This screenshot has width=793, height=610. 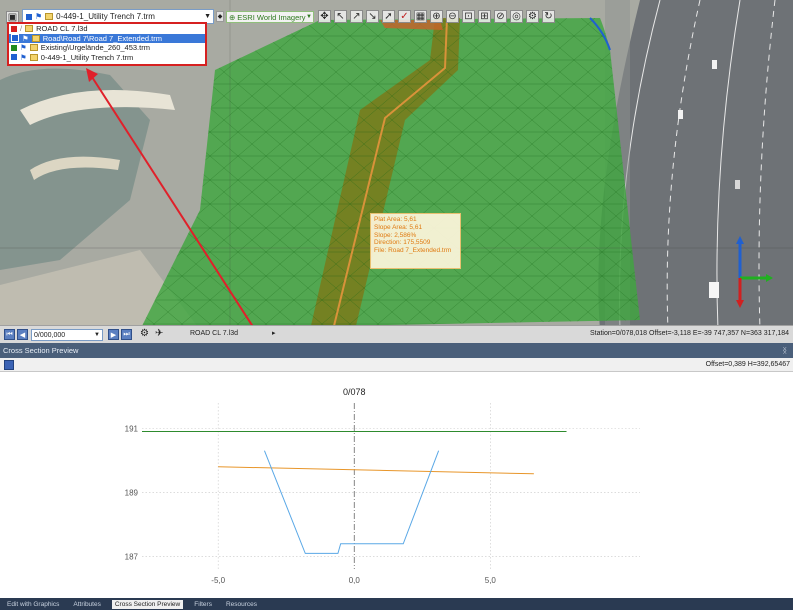 I want to click on layer-visibility-icon: ⚑, so click(x=39, y=16).